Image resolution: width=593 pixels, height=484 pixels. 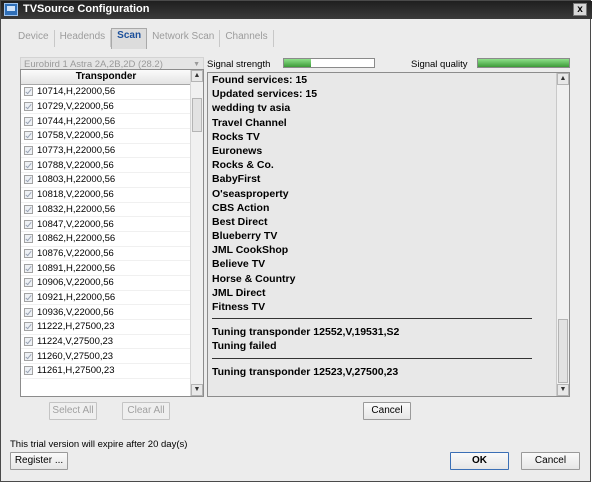 What do you see at coordinates (75, 107) in the screenshot?
I see `transponder-label: 10729,V,22000,56` at bounding box center [75, 107].